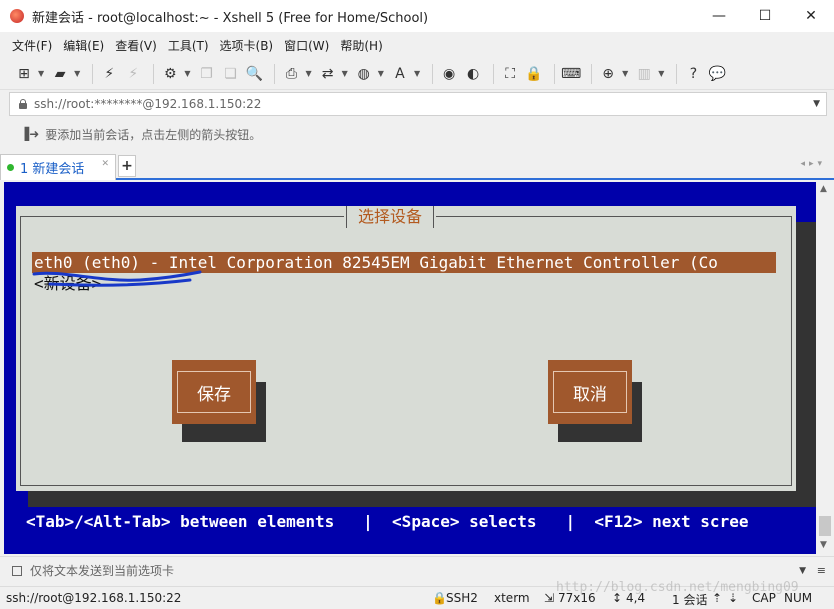 The height and width of the screenshot is (609, 834). Describe the element at coordinates (109, 74) in the screenshot. I see `reconnect-icon: ⚡` at that location.